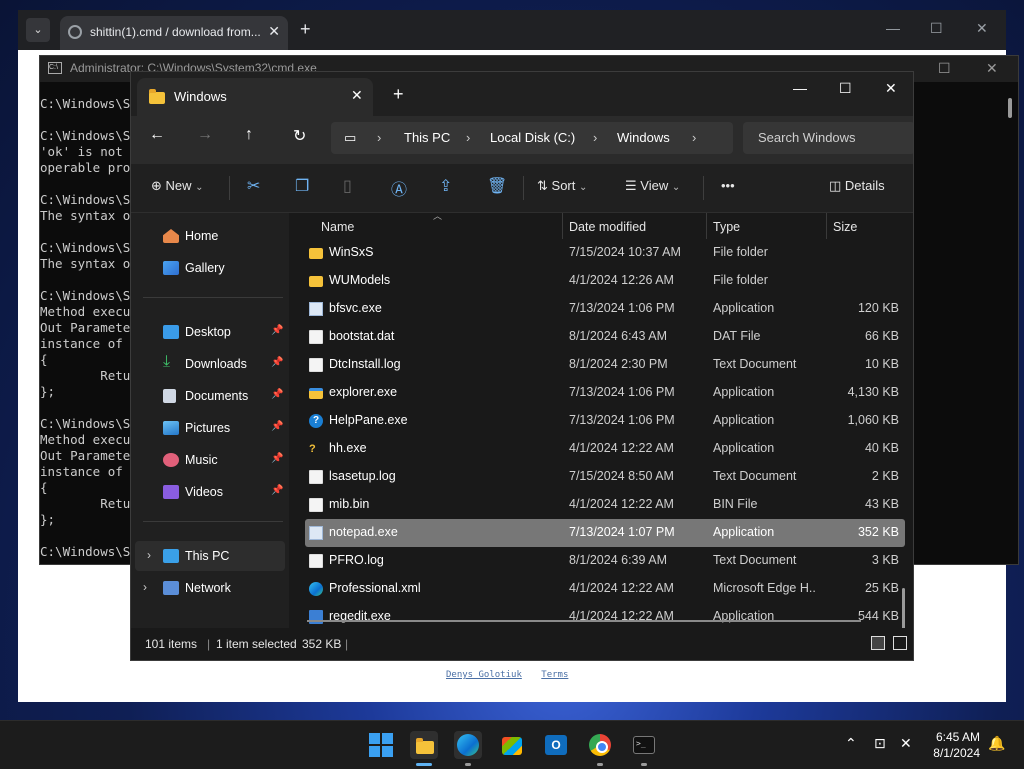  What do you see at coordinates (210, 588) in the screenshot?
I see `sidebar-item-network: › Network` at bounding box center [210, 588].